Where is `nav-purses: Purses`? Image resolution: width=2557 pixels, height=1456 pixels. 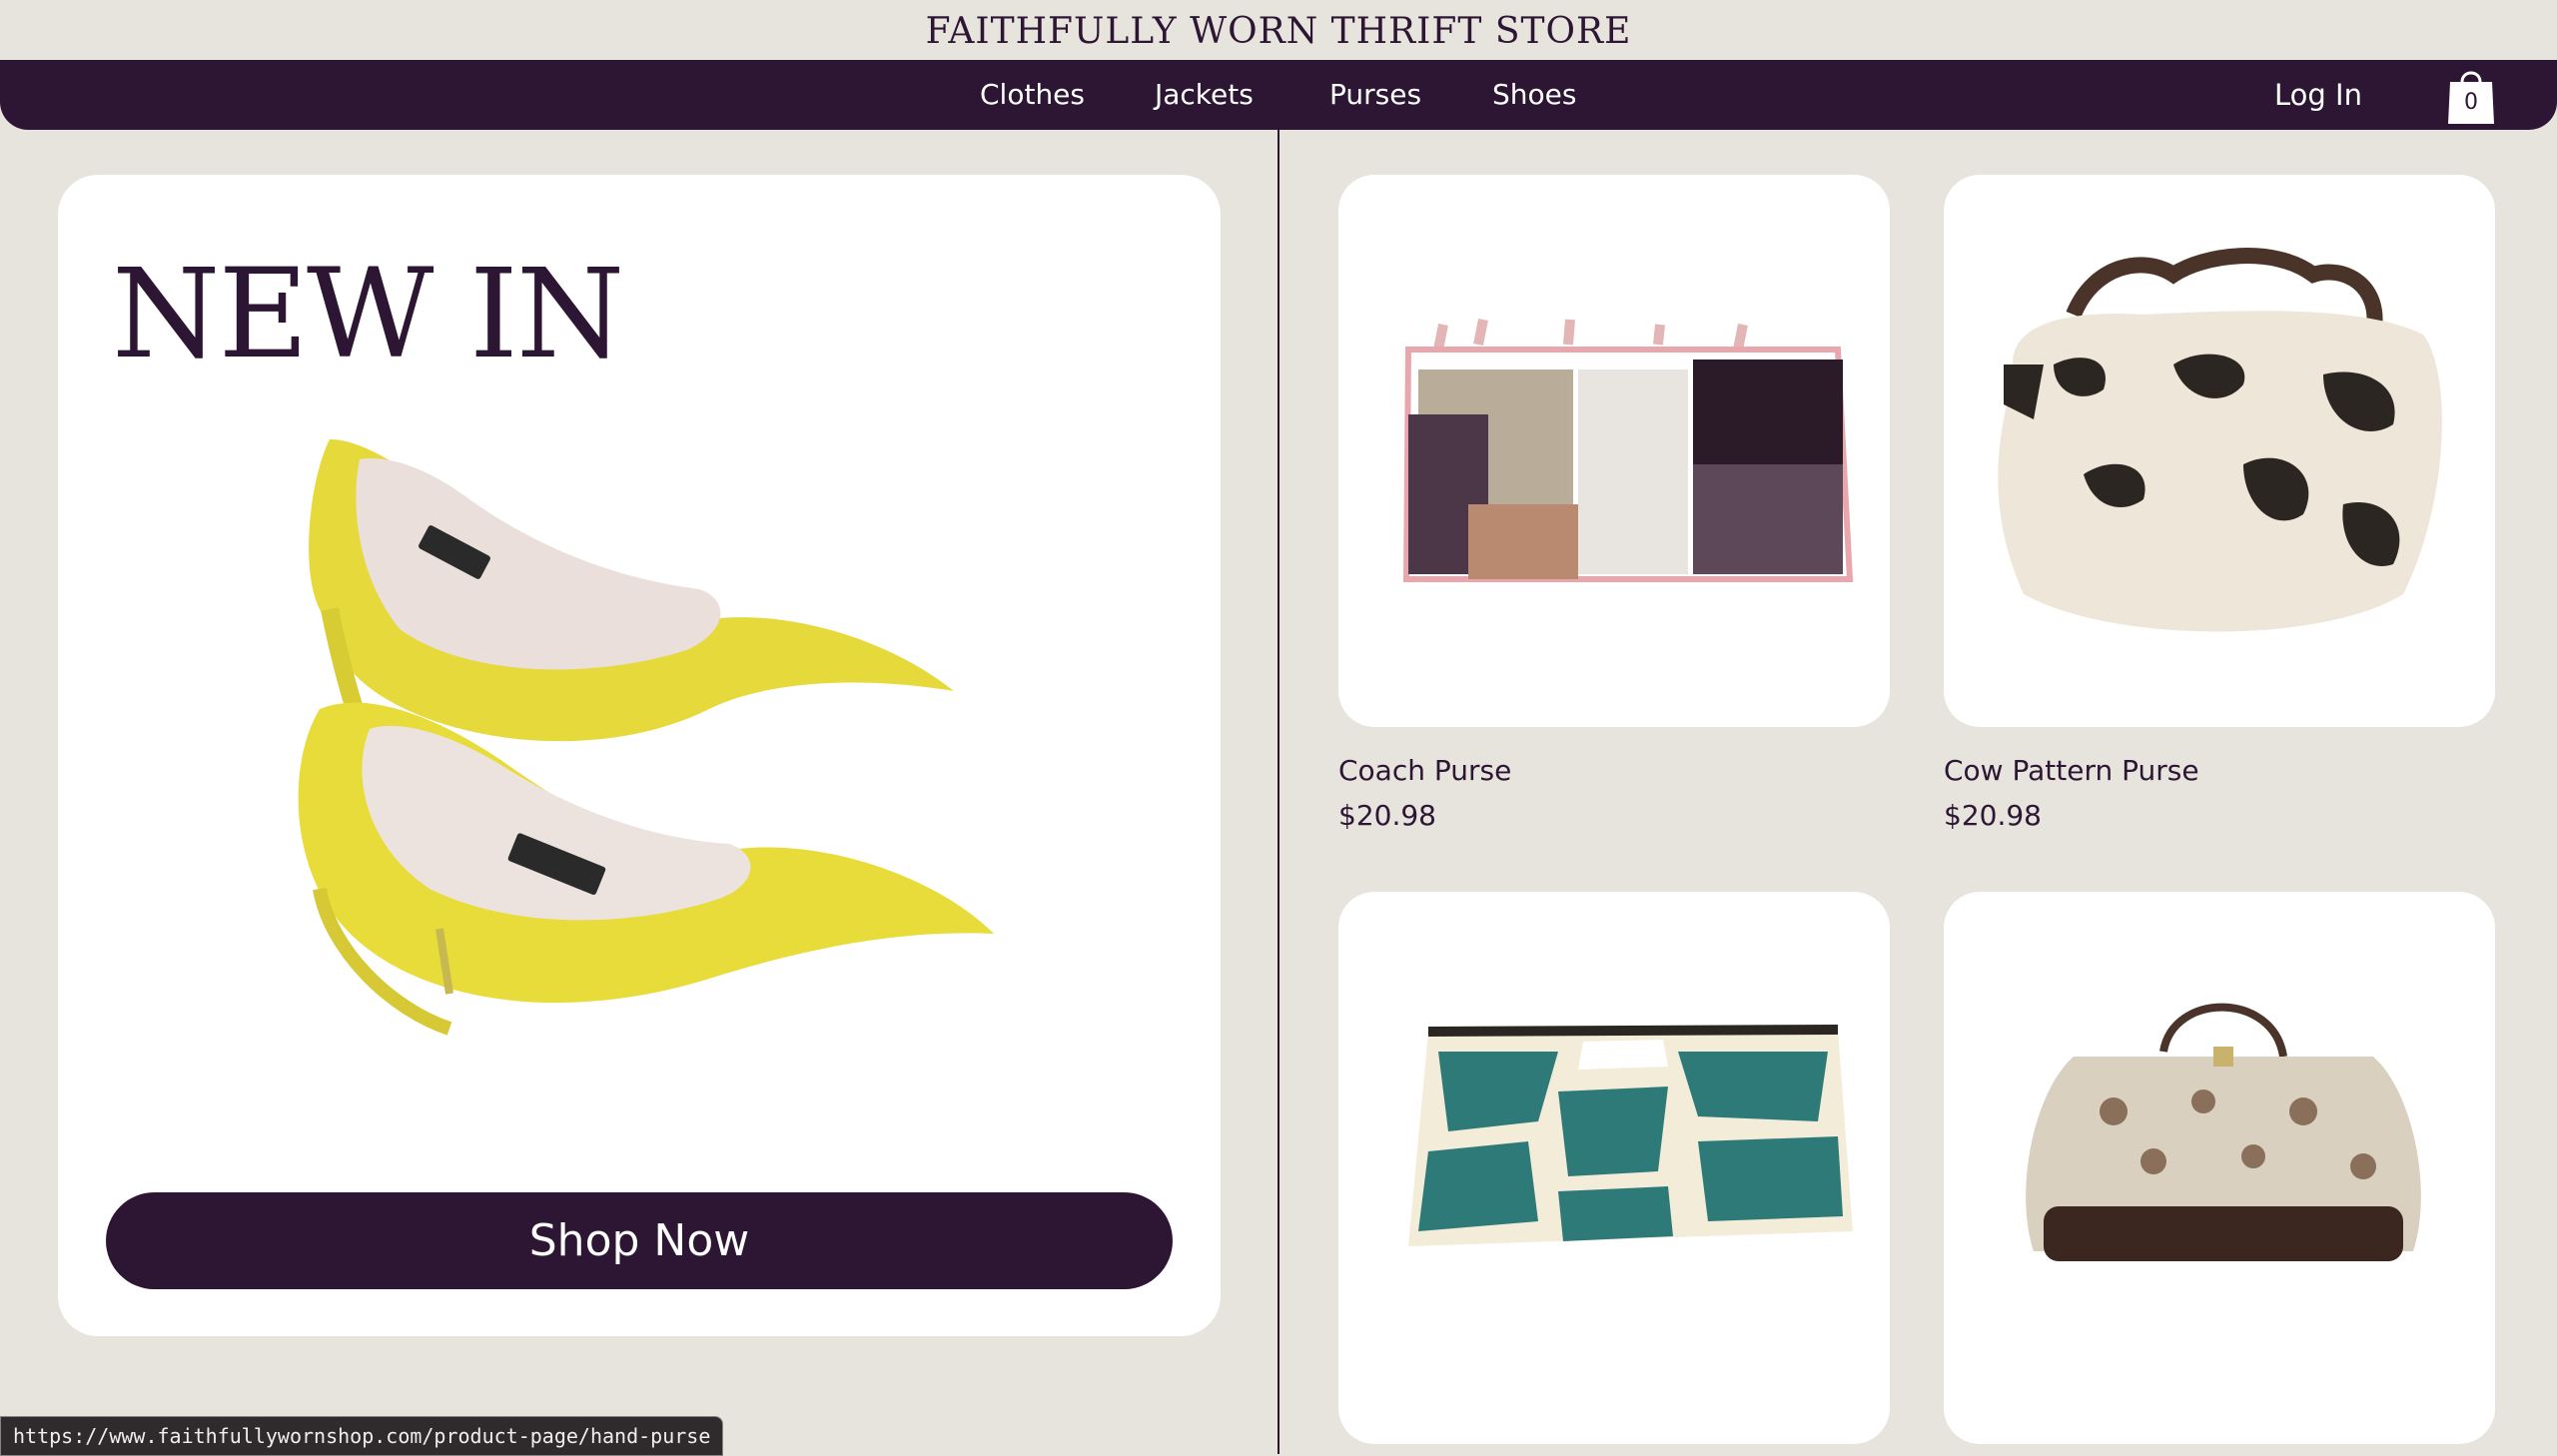 nav-purses: Purses is located at coordinates (1375, 95).